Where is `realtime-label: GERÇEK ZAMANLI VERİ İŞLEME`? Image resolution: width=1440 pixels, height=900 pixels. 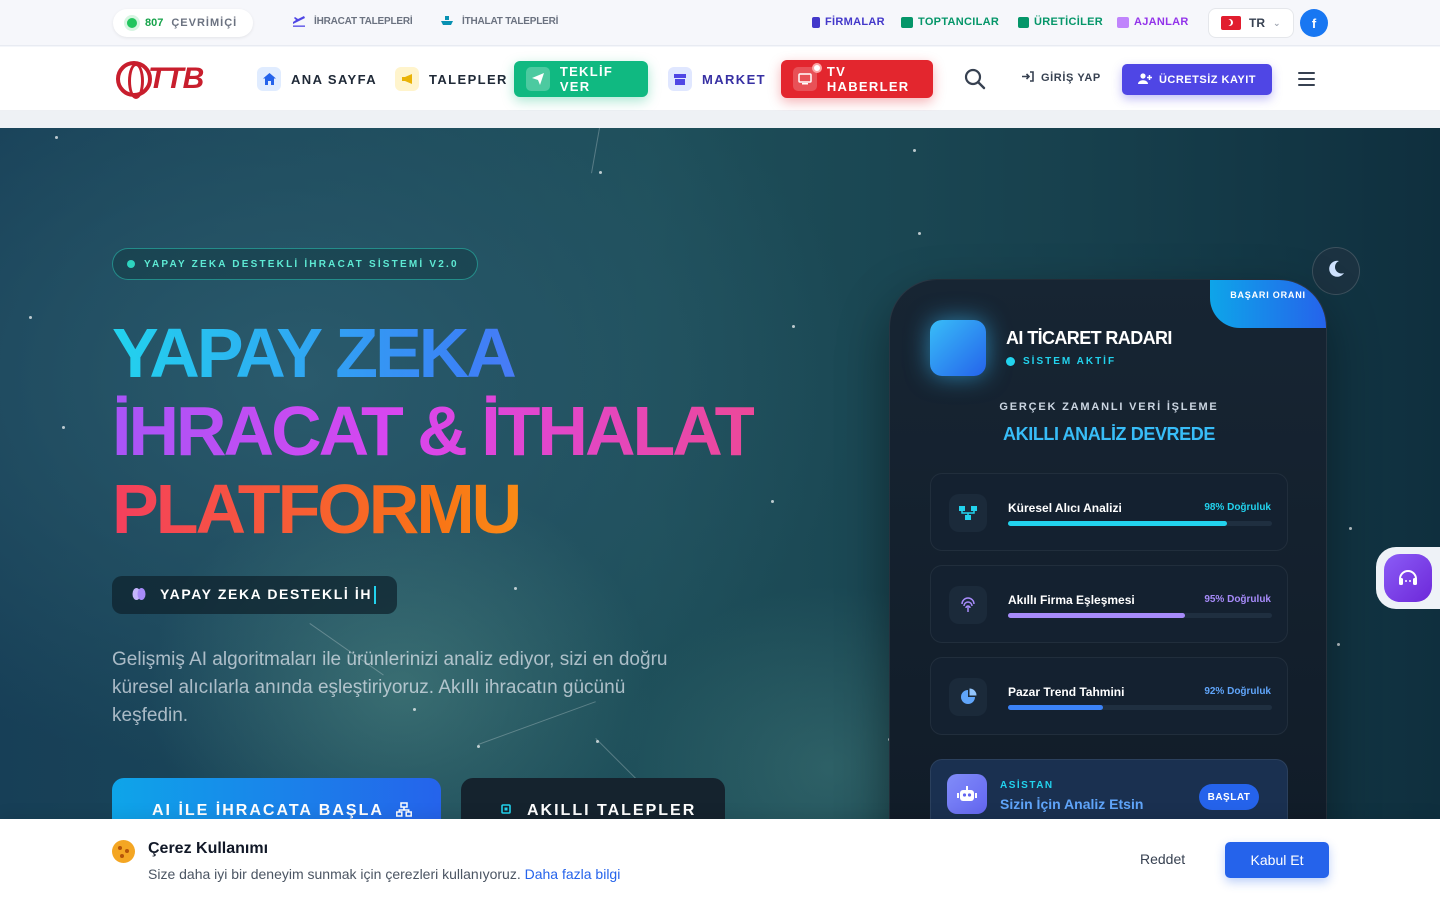
realtime-label: GERÇEK ZAMANLI VERİ İŞLEME is located at coordinates (1109, 407).